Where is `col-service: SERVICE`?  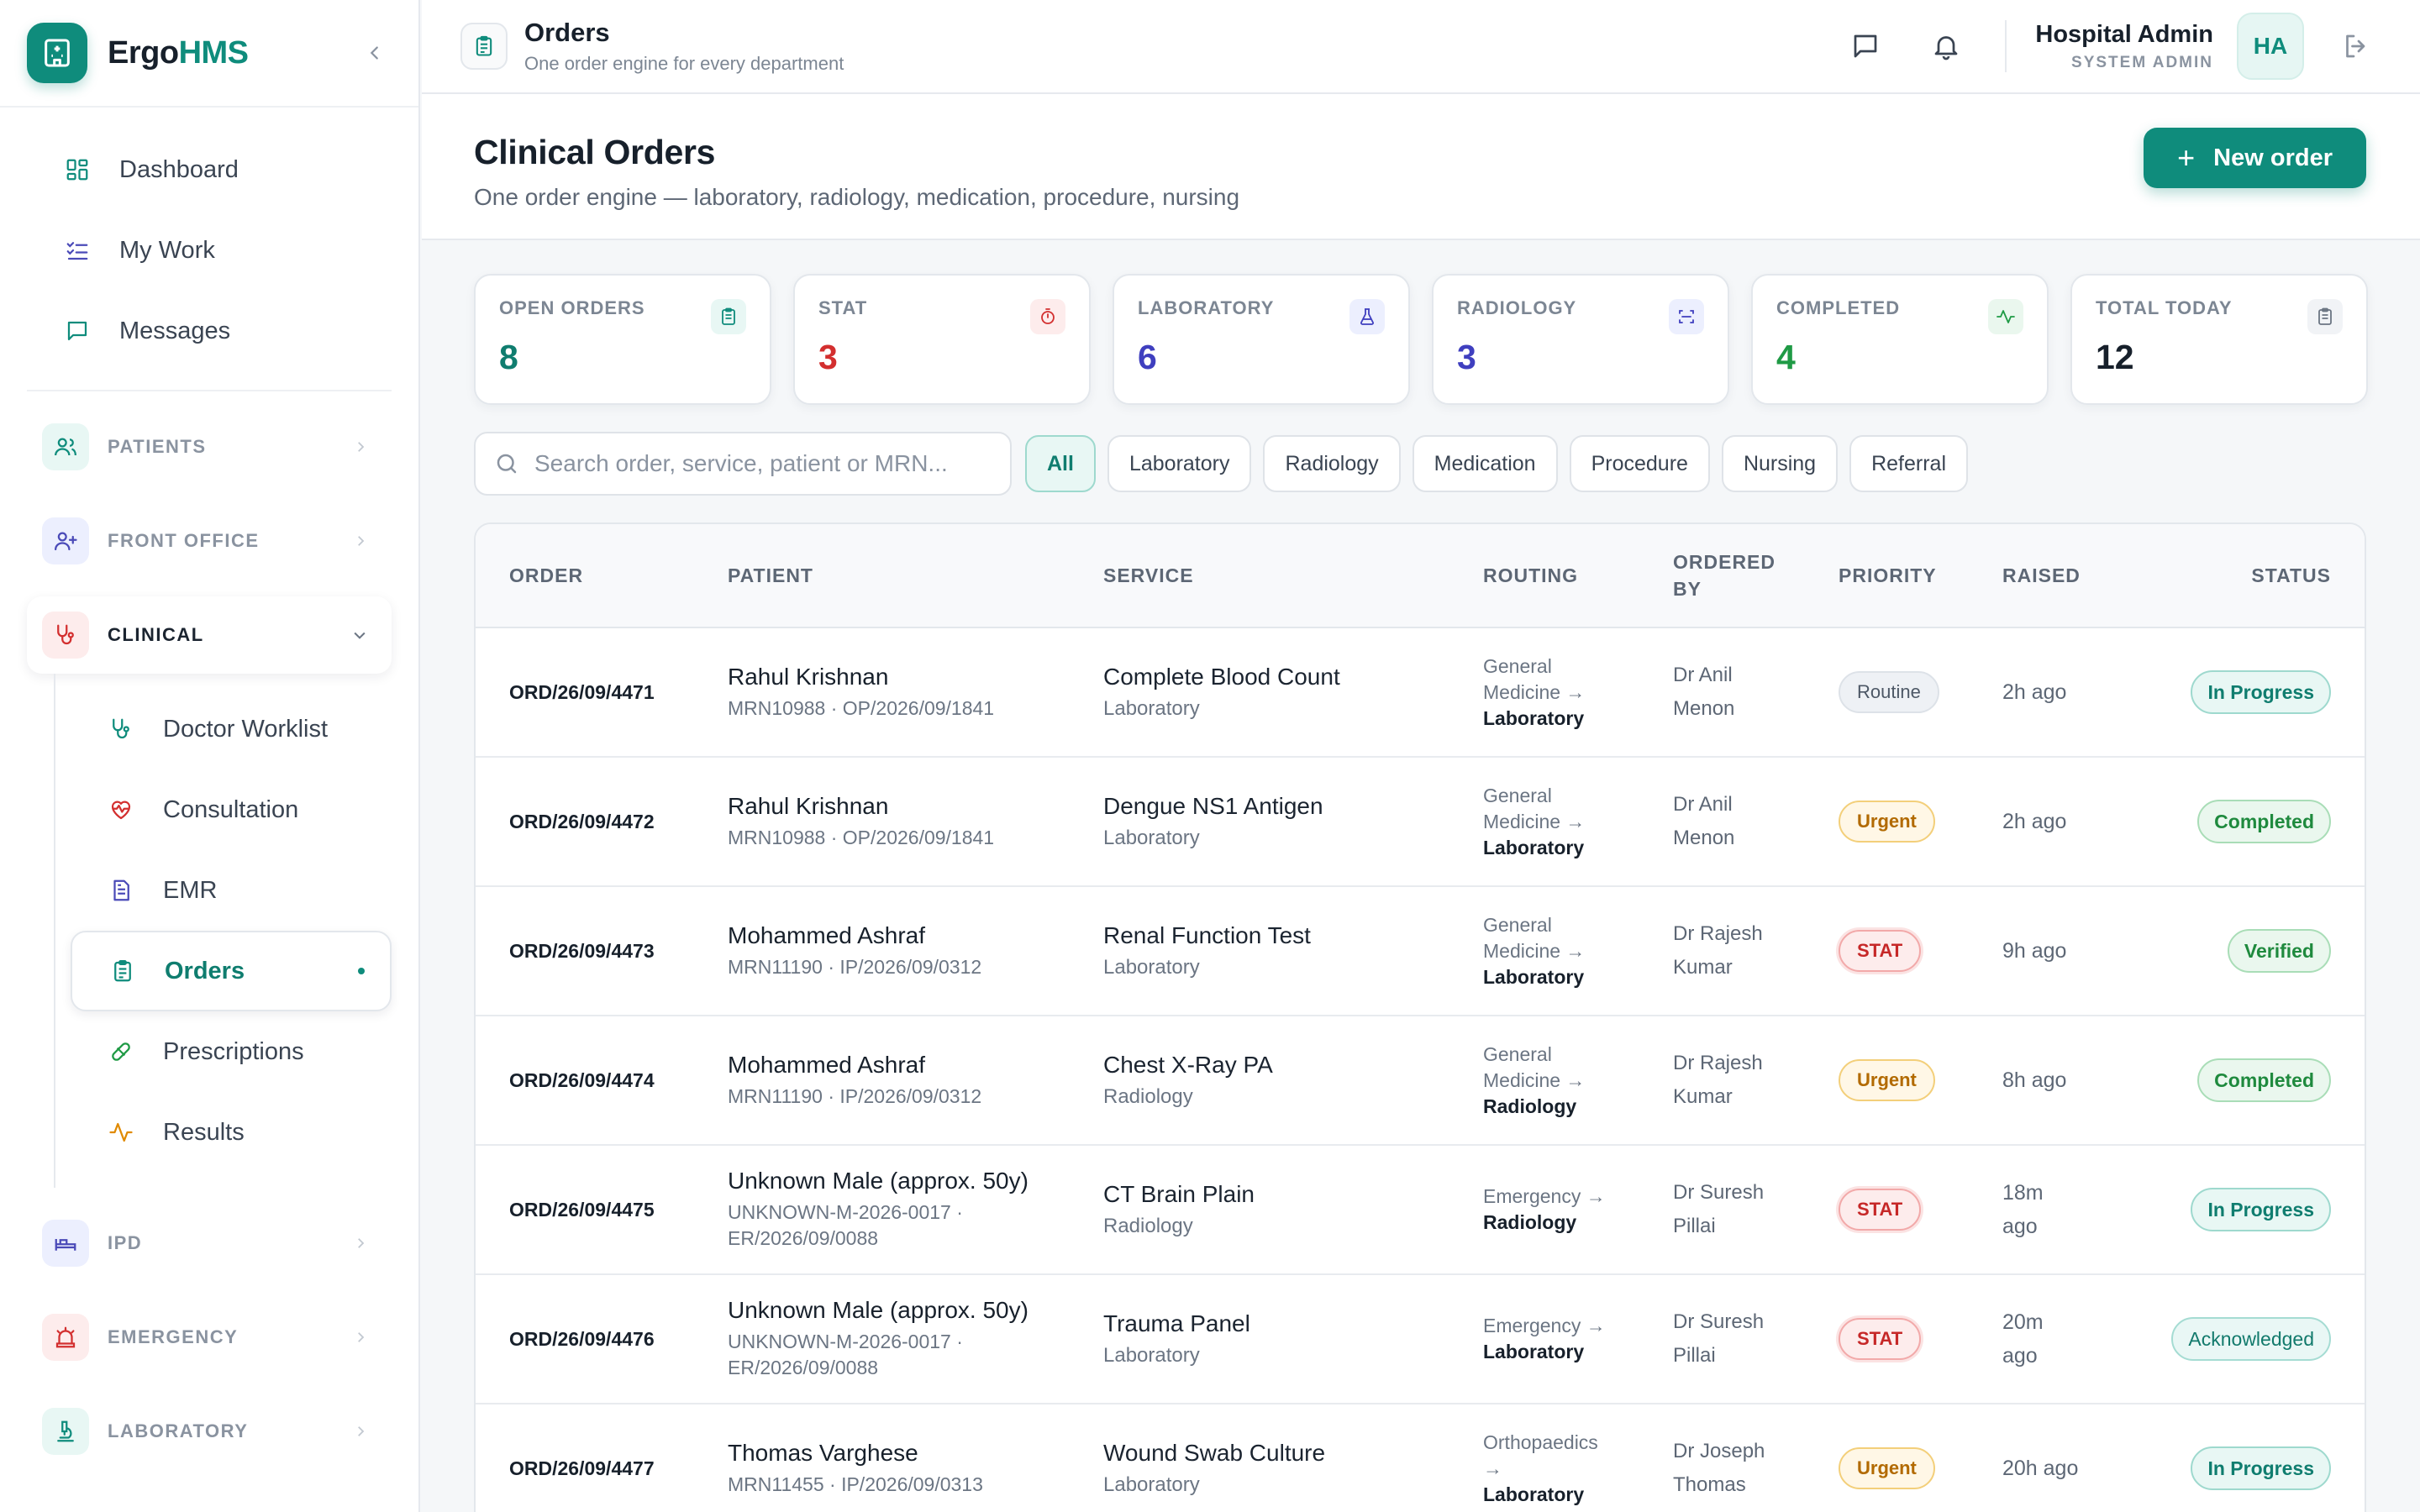
col-service: SERVICE is located at coordinates (1293, 575).